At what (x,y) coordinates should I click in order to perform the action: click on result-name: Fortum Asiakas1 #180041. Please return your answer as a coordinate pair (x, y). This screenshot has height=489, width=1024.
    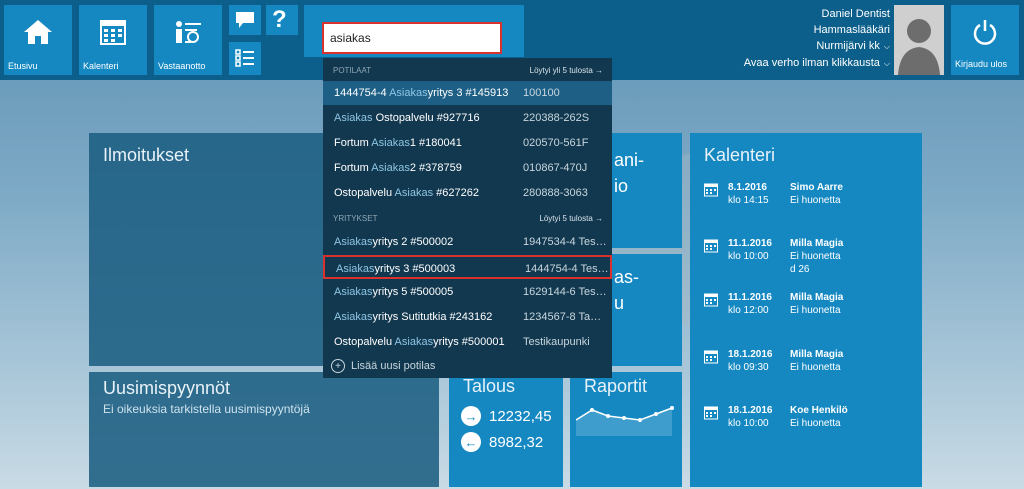
    Looking at the image, I should click on (398, 143).